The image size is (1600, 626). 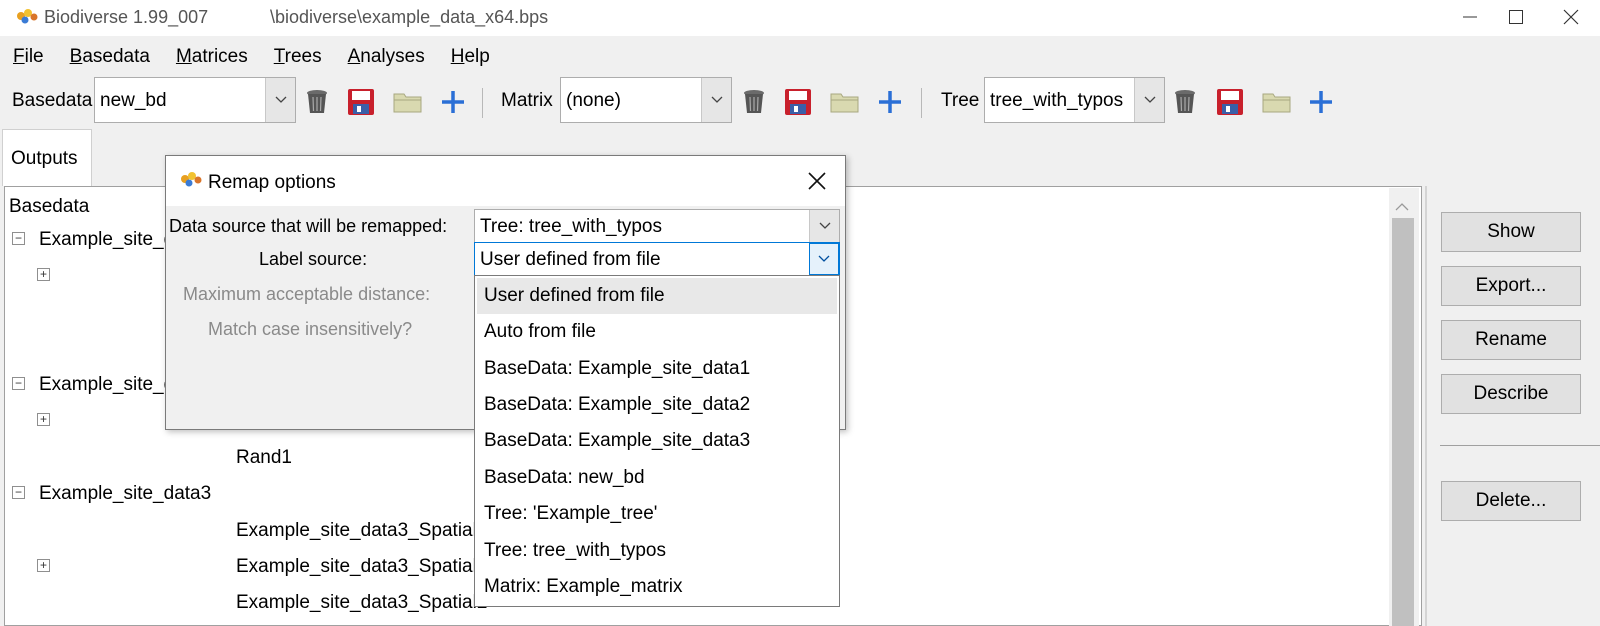 I want to click on dropdown-option: Tree: 'Example_tree', so click(x=657, y=514).